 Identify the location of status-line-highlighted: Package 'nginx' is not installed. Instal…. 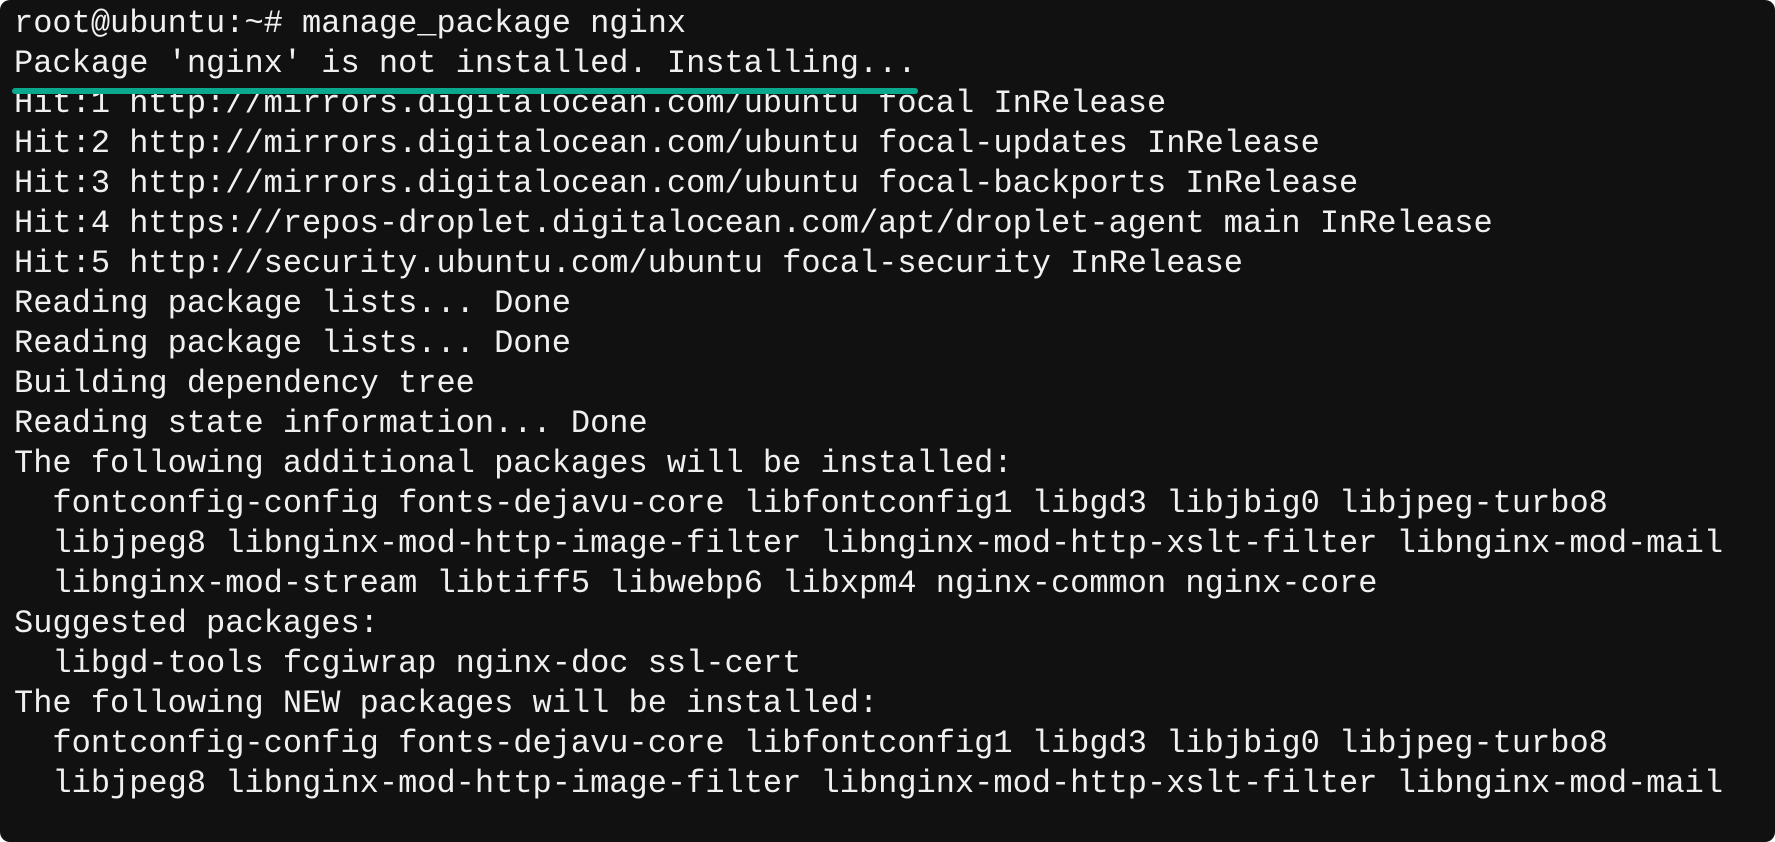
(465, 63).